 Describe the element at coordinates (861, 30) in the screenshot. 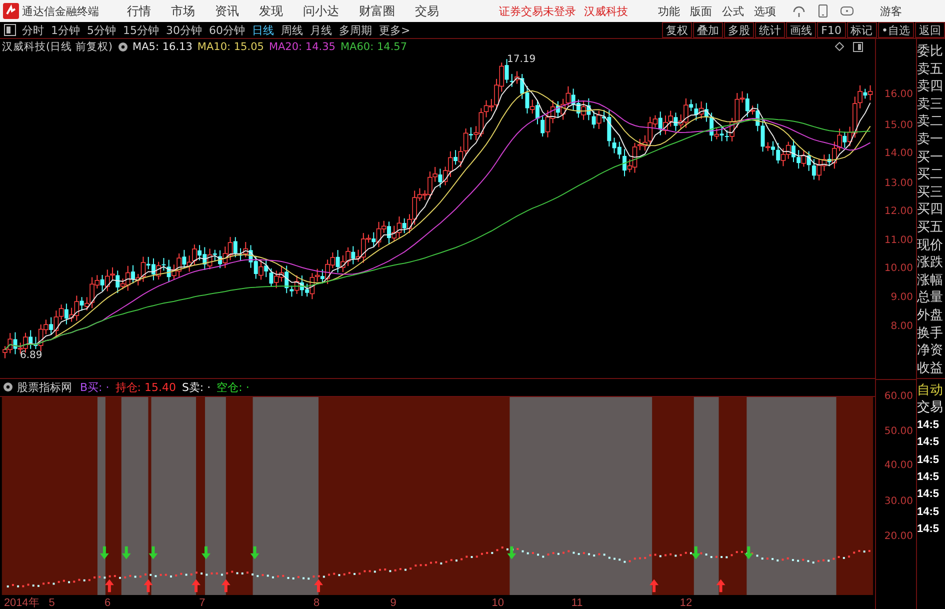

I see `tool-button: 标记` at that location.